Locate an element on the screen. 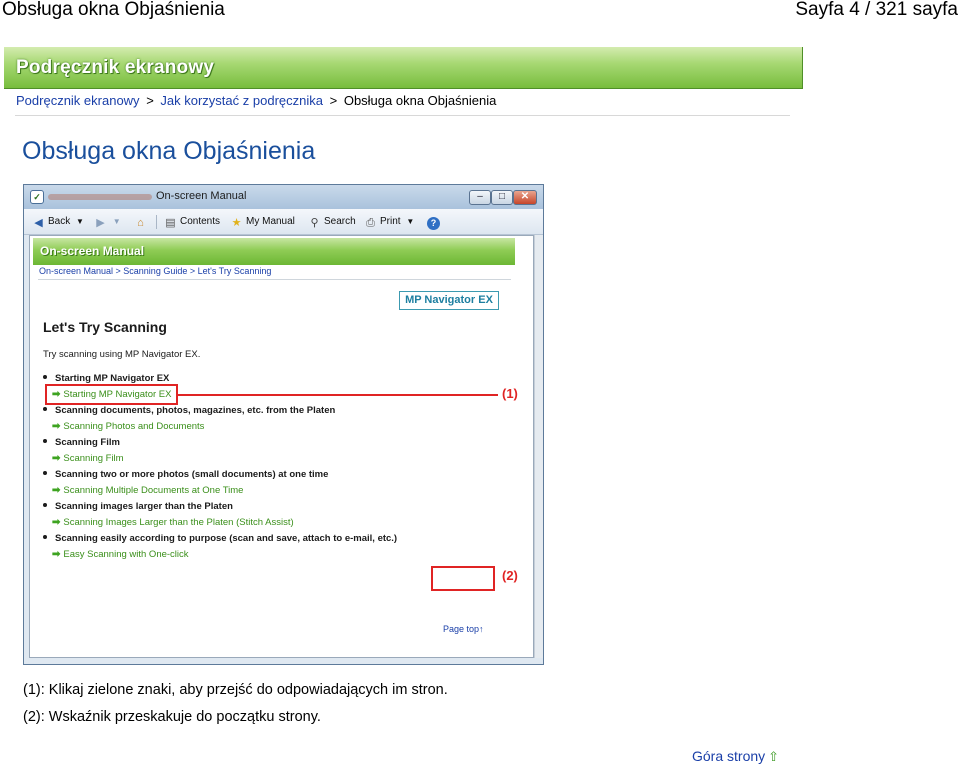  screenshot-titlebar: ✓ On-screen Manual – □ ✕ is located at coordinates (283, 197).